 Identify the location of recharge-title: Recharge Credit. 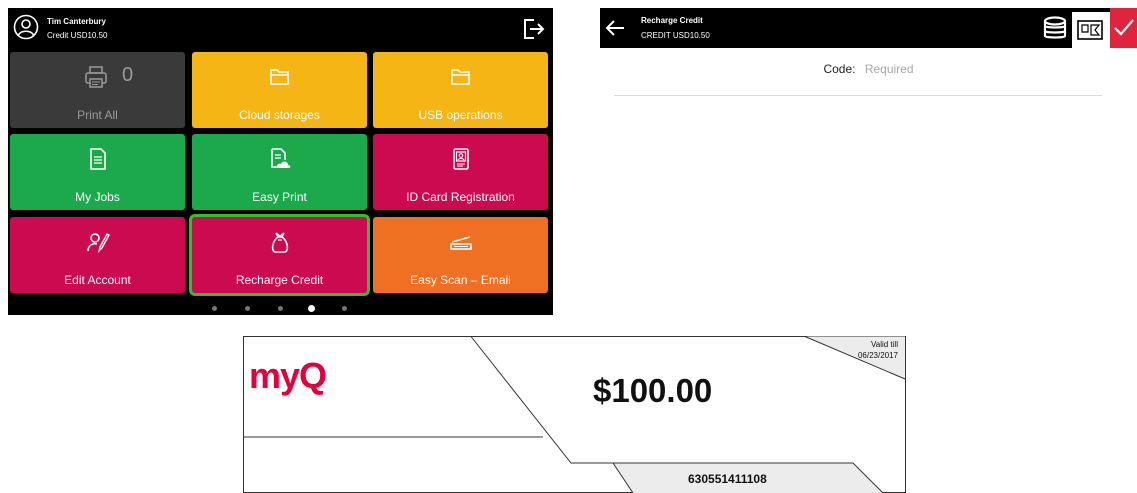
(672, 20).